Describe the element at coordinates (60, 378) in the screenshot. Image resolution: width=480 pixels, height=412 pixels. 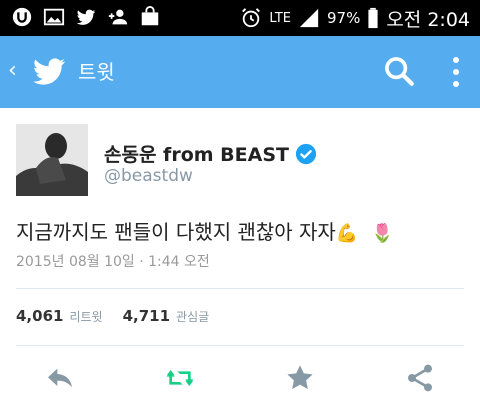
I see `reply-icon` at that location.